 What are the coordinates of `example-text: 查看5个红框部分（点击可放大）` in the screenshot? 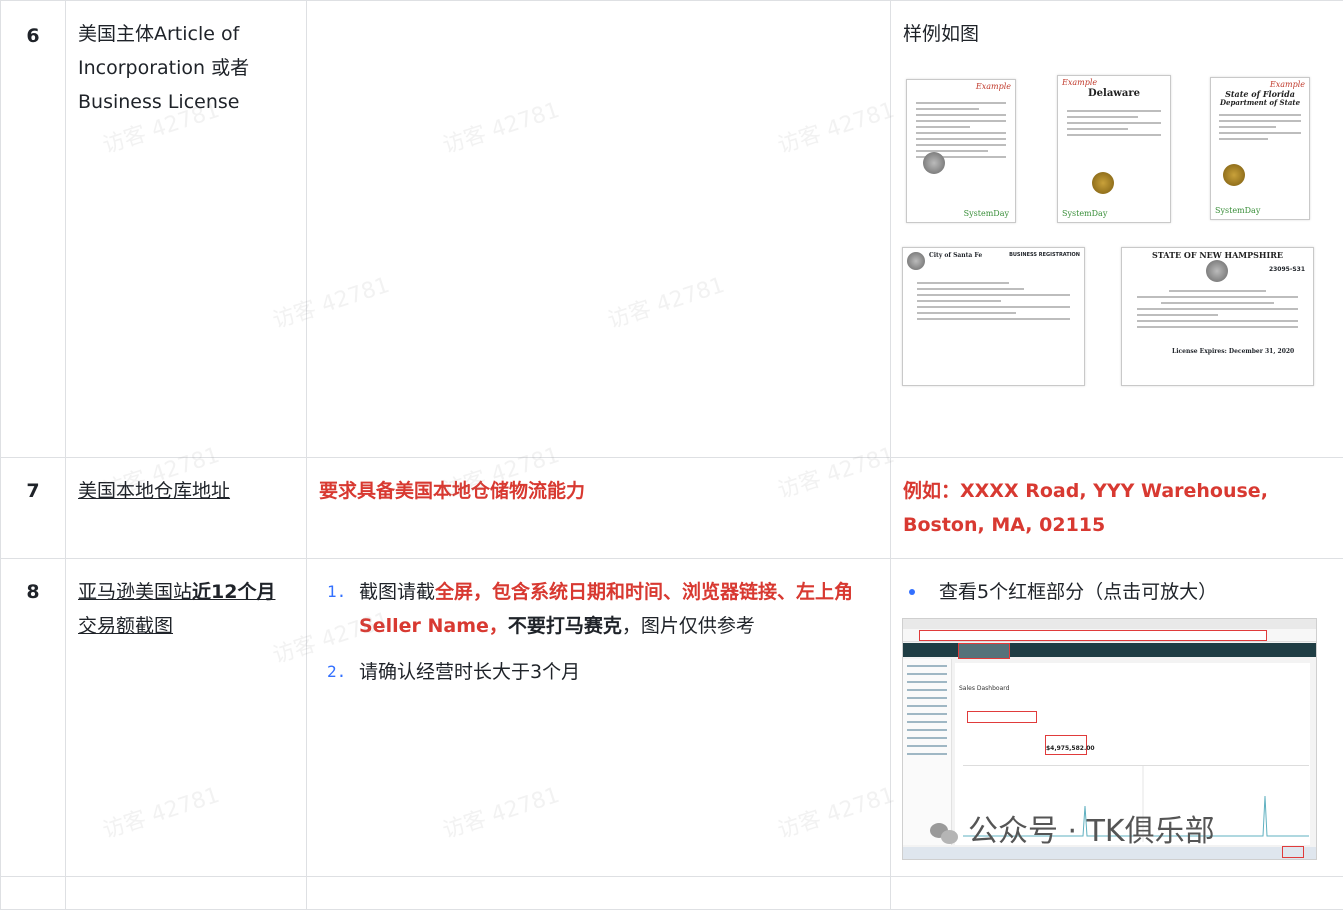 It's located at (1078, 592).